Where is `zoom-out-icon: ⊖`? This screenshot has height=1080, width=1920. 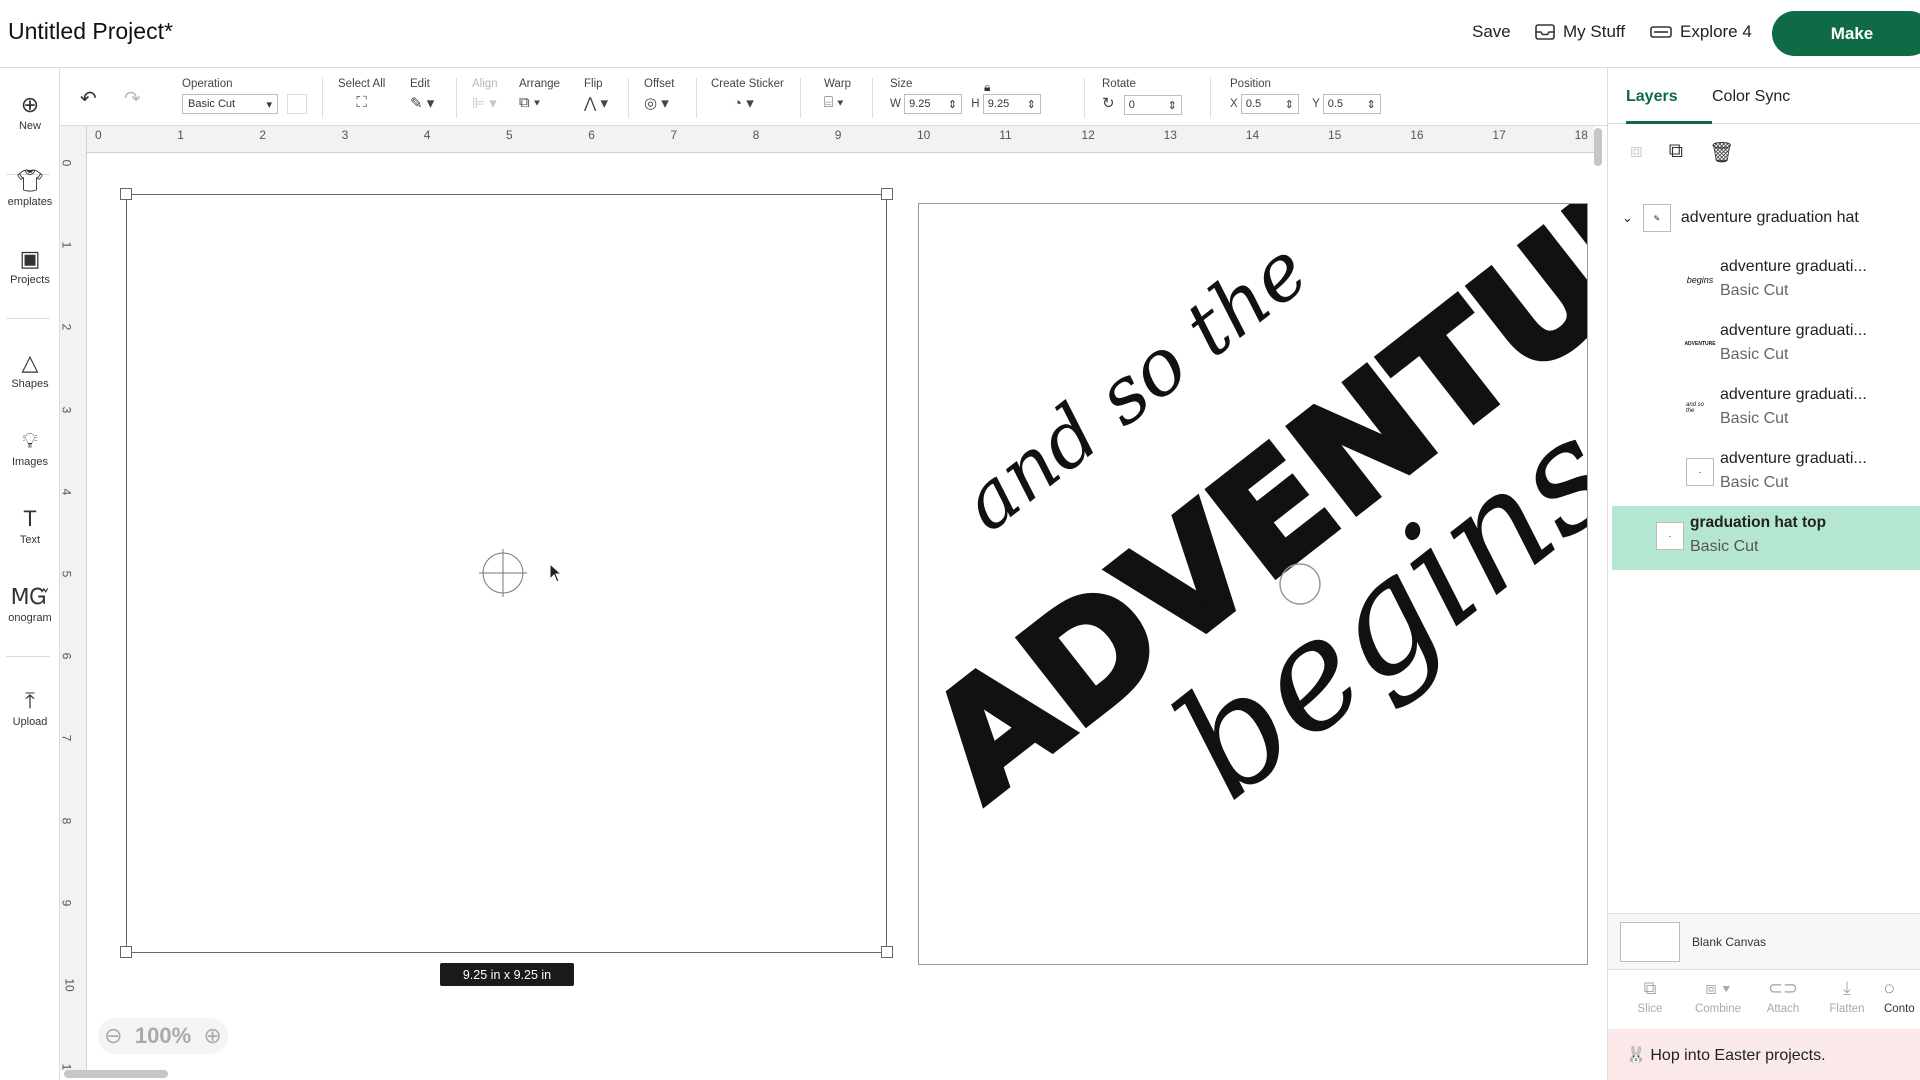 zoom-out-icon: ⊖ is located at coordinates (113, 1036).